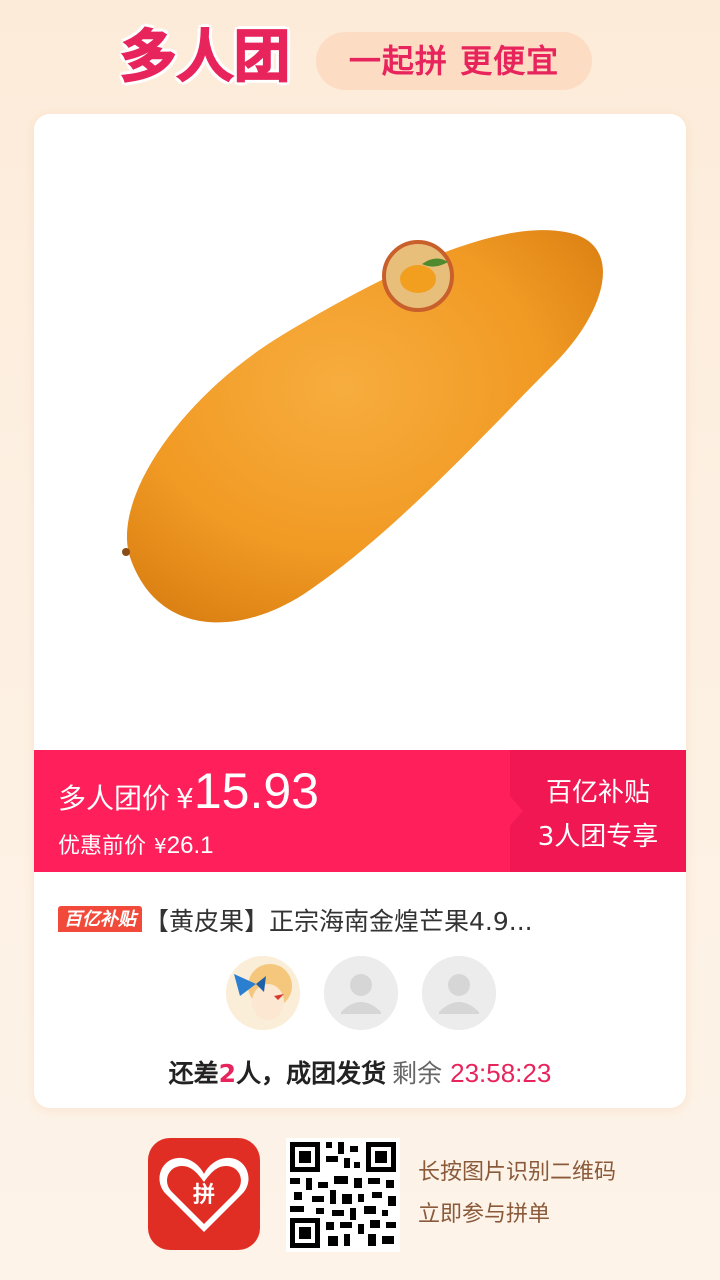  What do you see at coordinates (517, 1172) in the screenshot?
I see `footer-line1: 长按图片识别二维码` at bounding box center [517, 1172].